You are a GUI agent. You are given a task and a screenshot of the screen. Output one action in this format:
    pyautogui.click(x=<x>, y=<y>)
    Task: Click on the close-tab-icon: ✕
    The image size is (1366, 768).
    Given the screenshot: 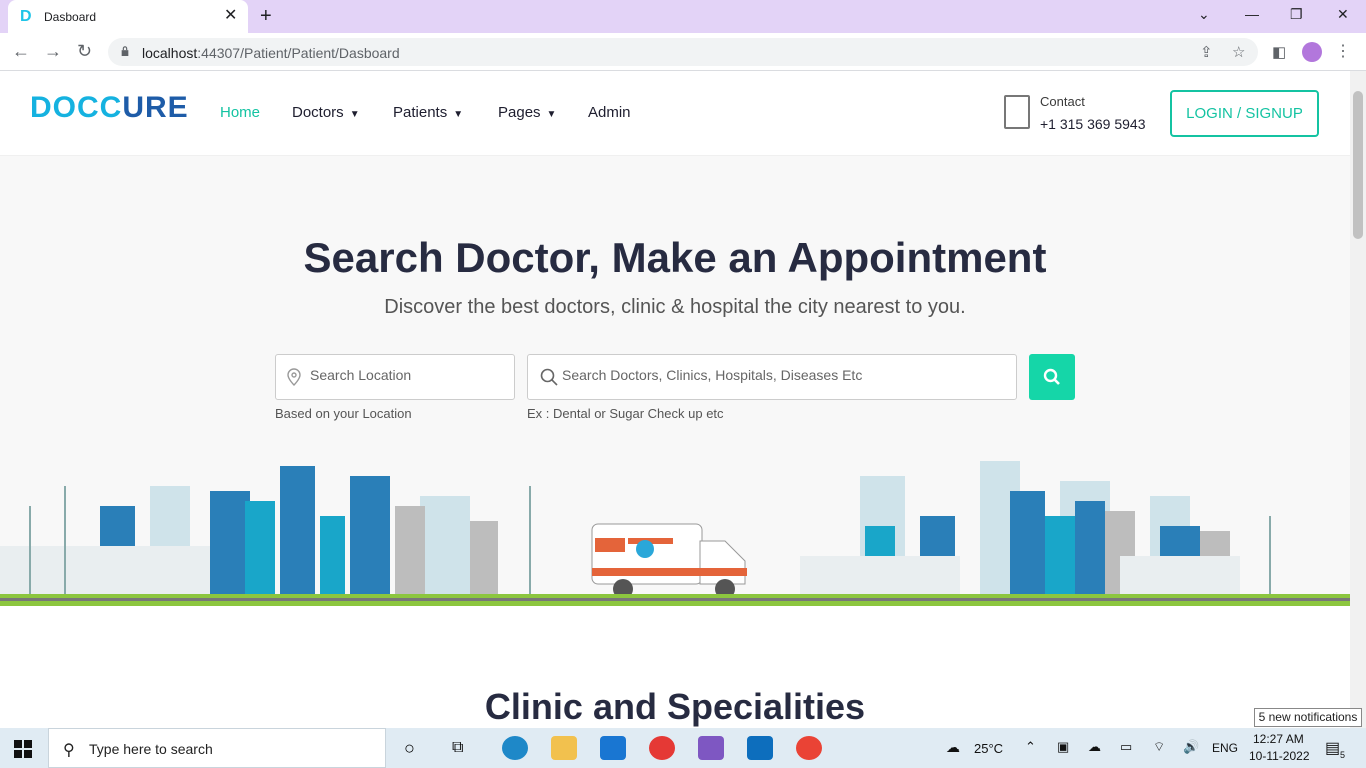 What is the action you would take?
    pyautogui.click(x=230, y=16)
    